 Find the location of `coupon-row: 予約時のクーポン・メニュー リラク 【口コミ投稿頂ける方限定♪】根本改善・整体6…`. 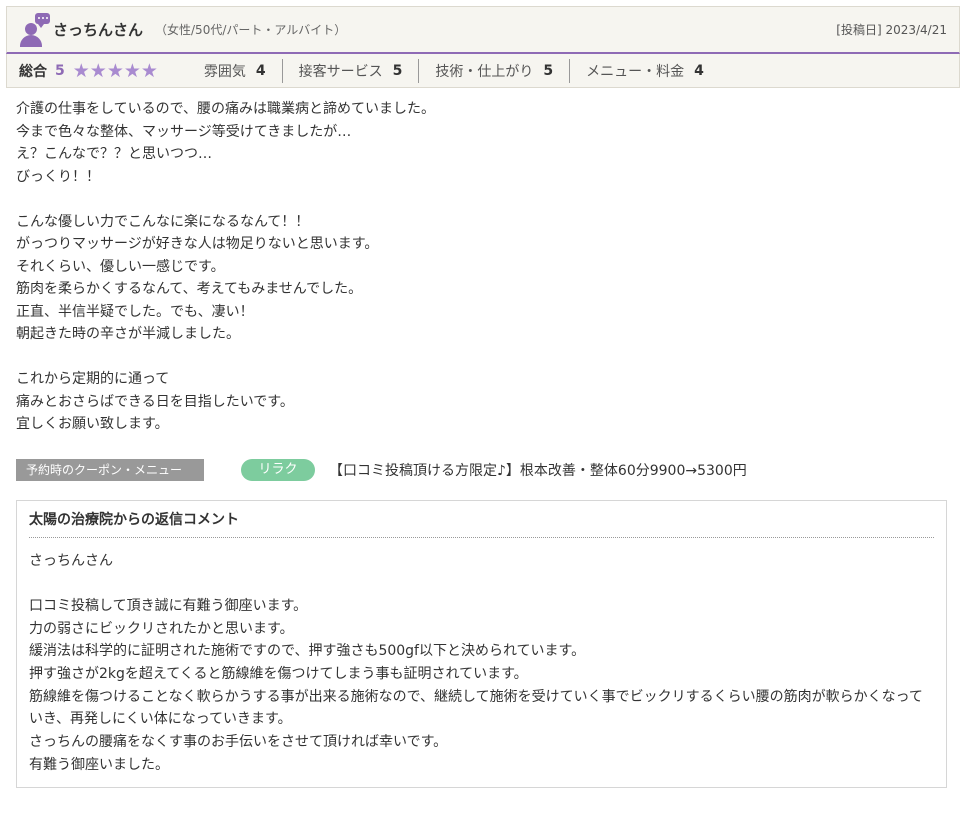

coupon-row: 予約時のクーポン・メニュー リラク 【口コミ投稿頂ける方限定♪】根本改善・整体6… is located at coordinates (483, 470).